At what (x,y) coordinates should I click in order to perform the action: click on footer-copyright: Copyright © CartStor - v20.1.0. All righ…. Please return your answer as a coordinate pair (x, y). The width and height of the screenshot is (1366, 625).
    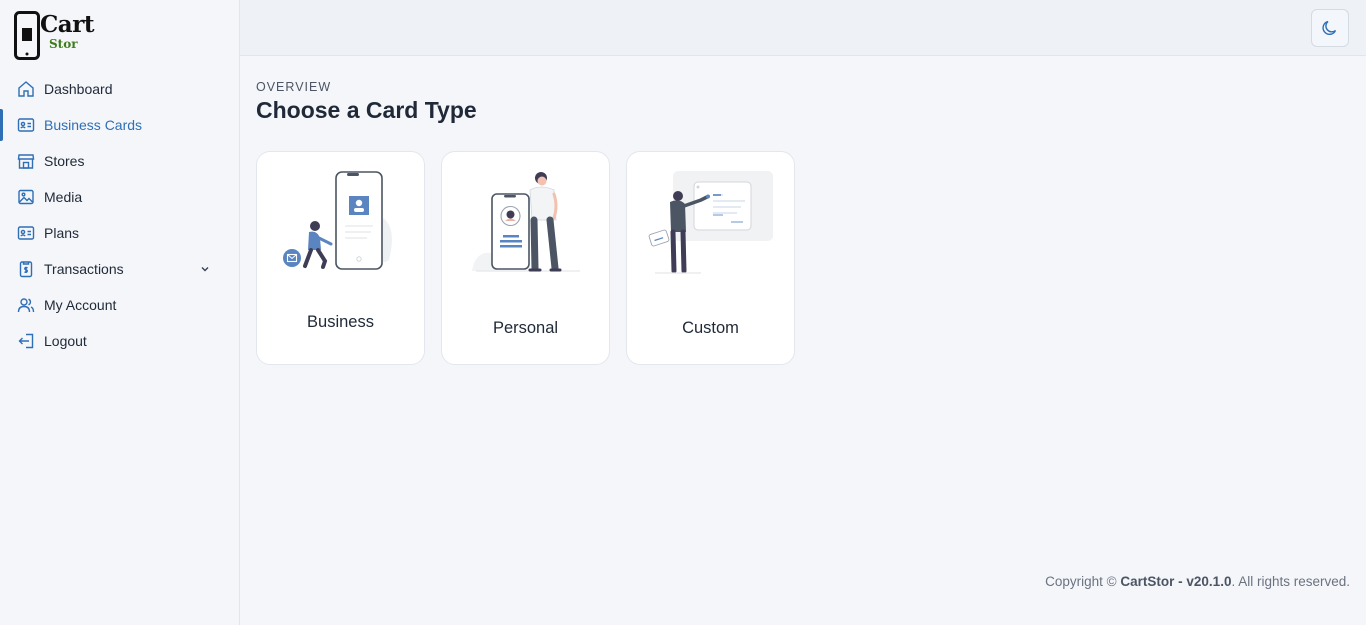
    Looking at the image, I should click on (1197, 581).